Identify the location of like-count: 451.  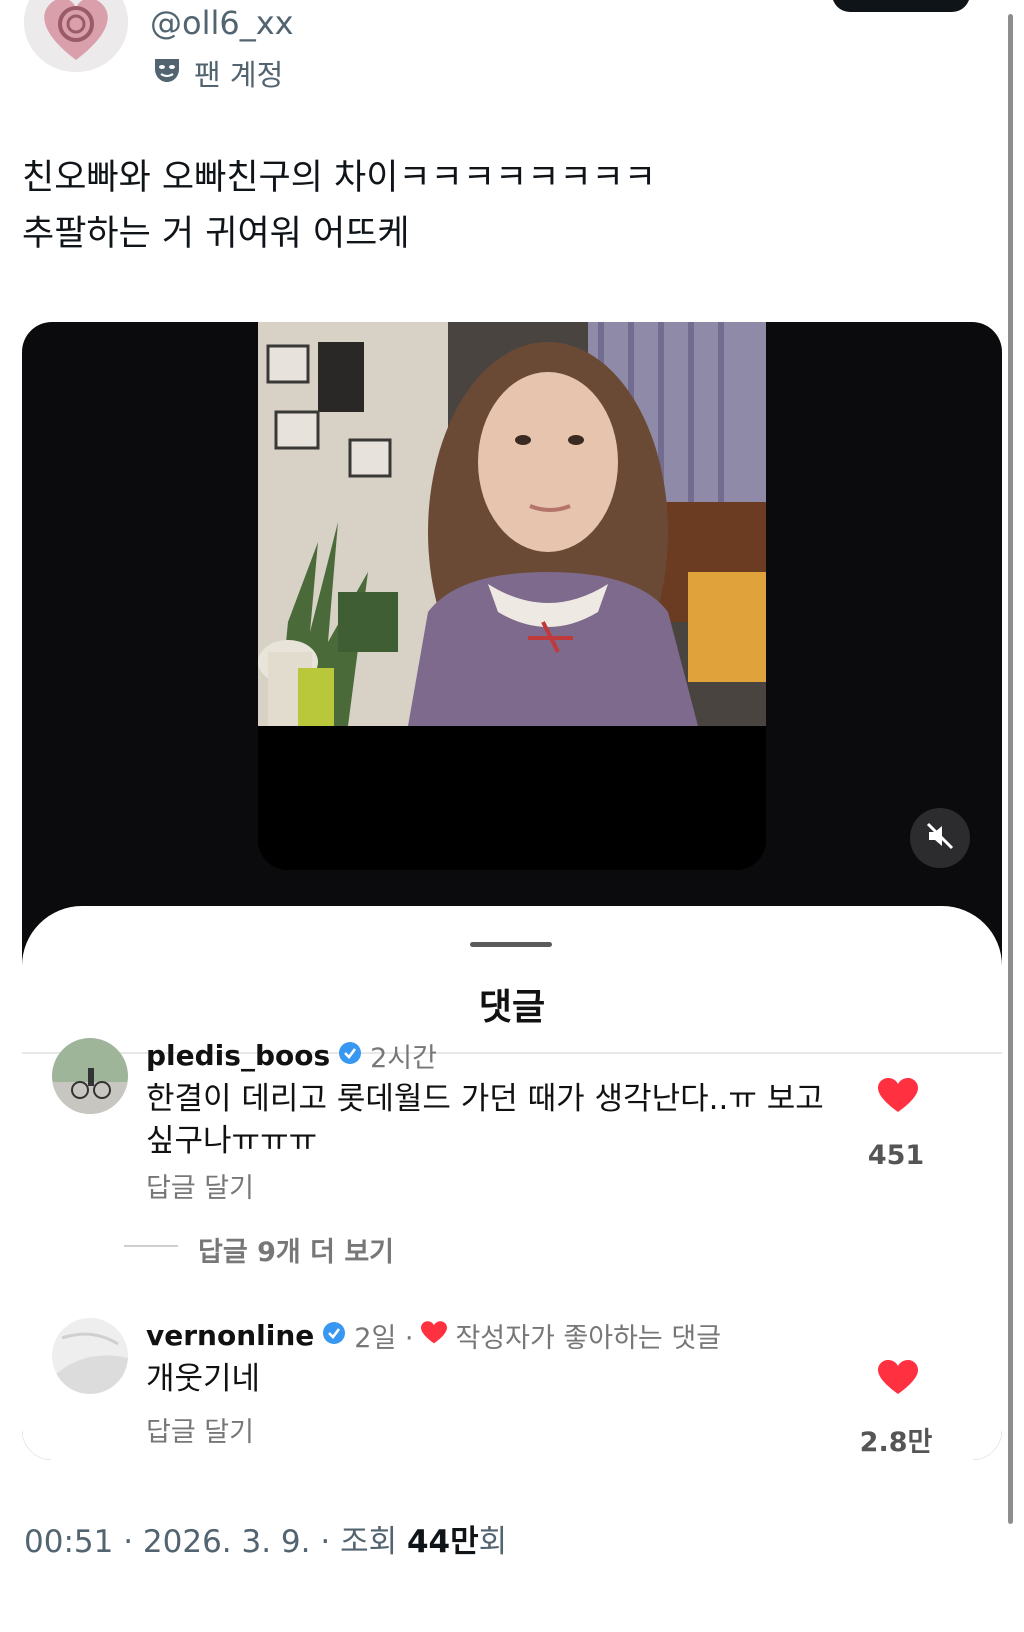
(896, 1155).